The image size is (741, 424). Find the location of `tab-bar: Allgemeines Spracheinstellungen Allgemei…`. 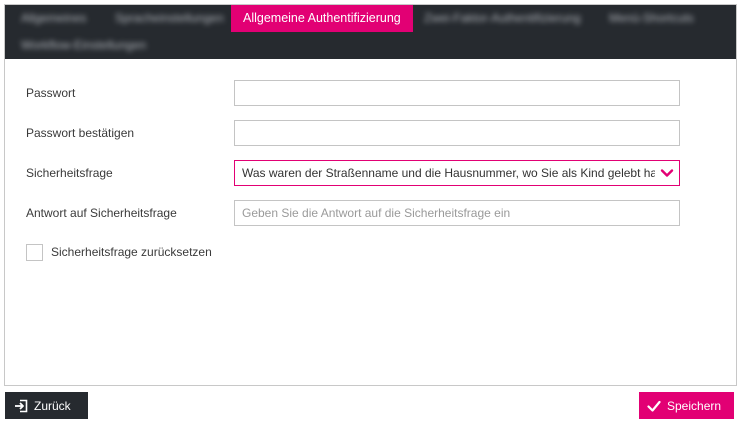

tab-bar: Allgemeines Spracheinstellungen Allgemei… is located at coordinates (370, 32).